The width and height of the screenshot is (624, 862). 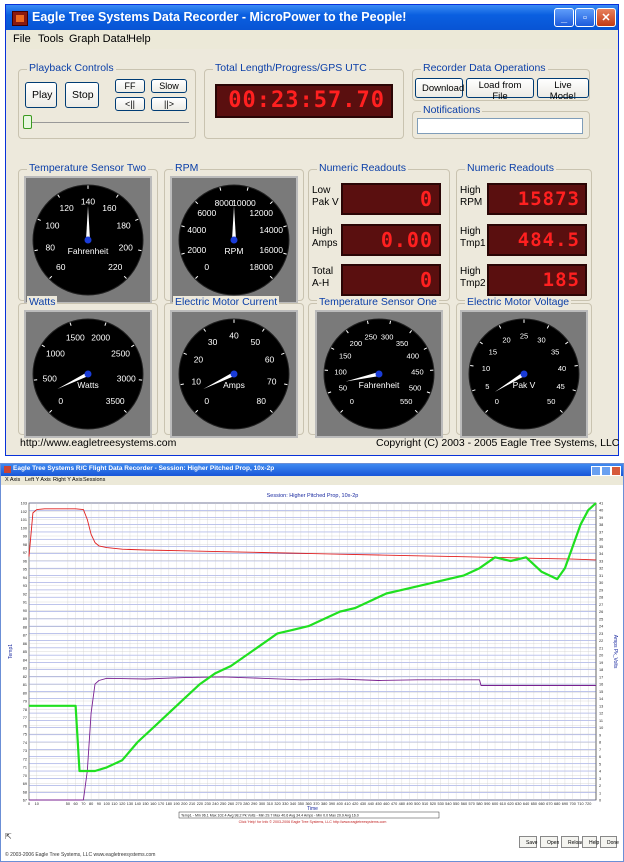 I want to click on x-tick-label: 630, so click(x=518, y=804).